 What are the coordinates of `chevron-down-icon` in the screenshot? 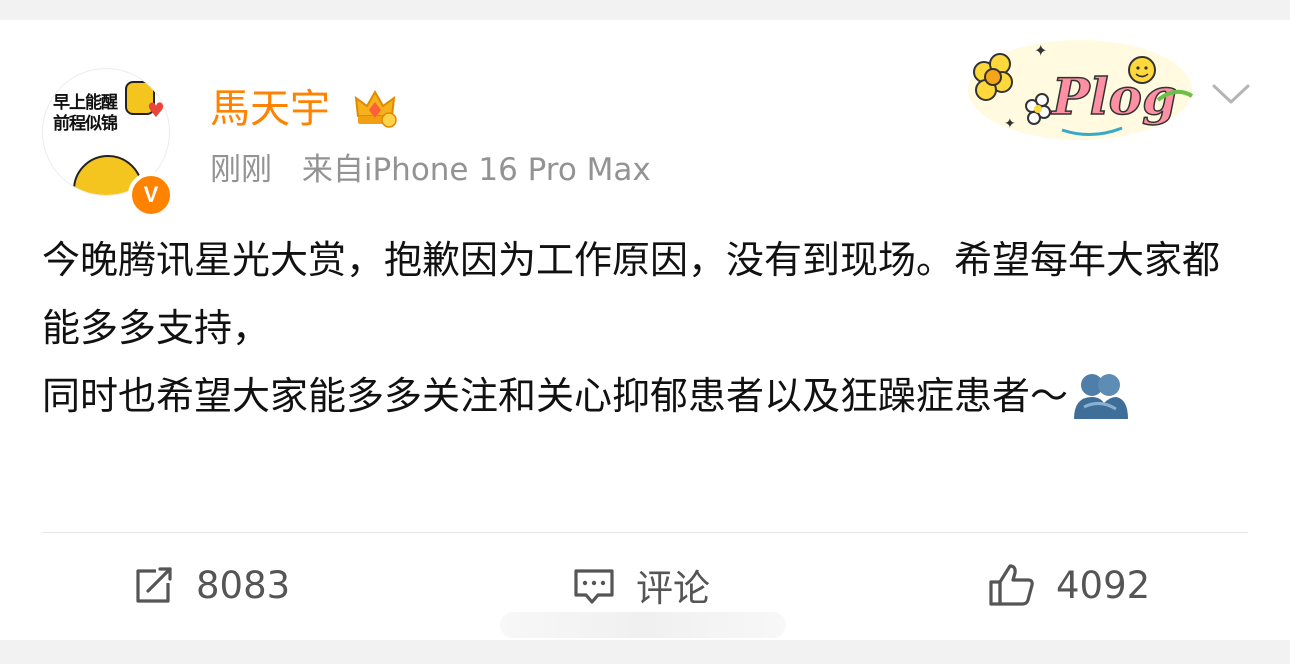 It's located at (1231, 93).